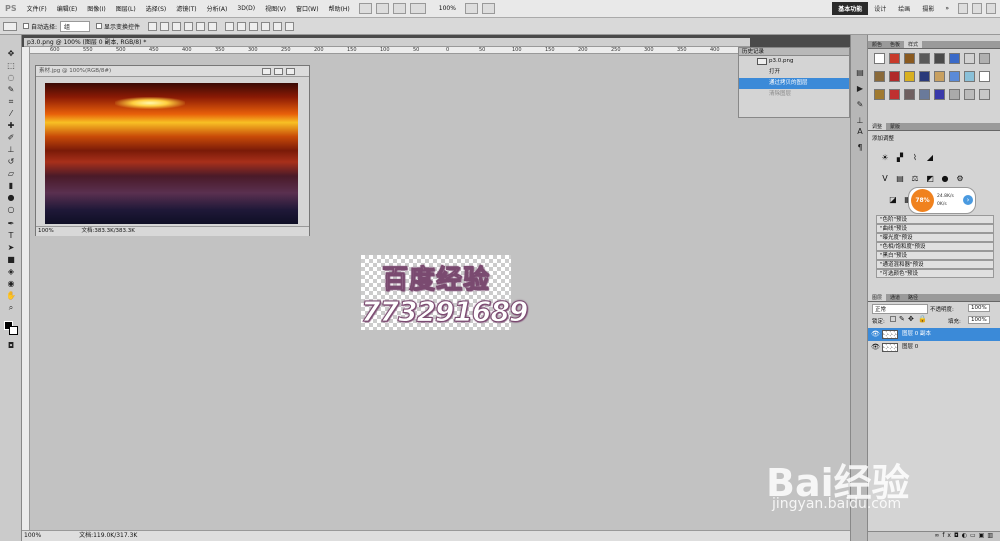  Describe the element at coordinates (11, 198) in the screenshot. I see `blur-tool-icon: ●` at that location.